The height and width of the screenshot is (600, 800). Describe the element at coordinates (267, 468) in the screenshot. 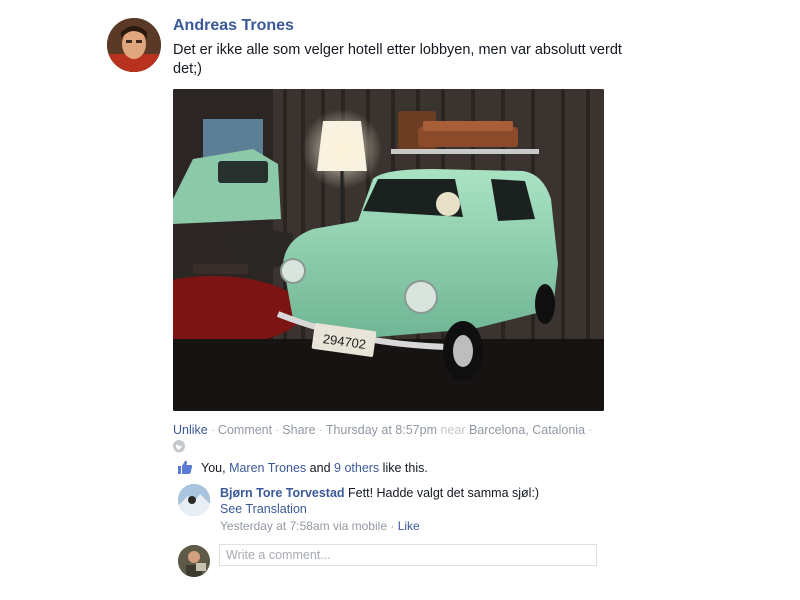

I see `liker-link: Maren Trones` at that location.